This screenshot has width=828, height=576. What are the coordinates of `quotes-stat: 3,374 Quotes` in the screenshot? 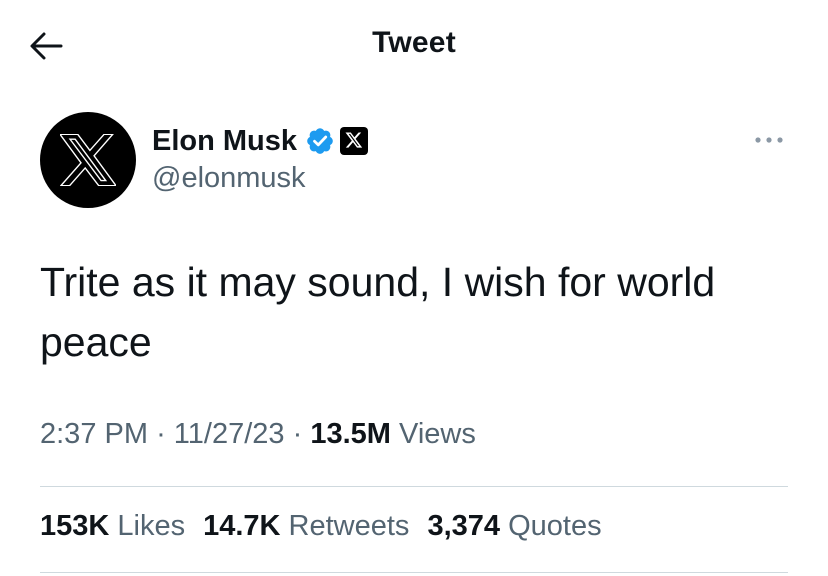 It's located at (514, 526).